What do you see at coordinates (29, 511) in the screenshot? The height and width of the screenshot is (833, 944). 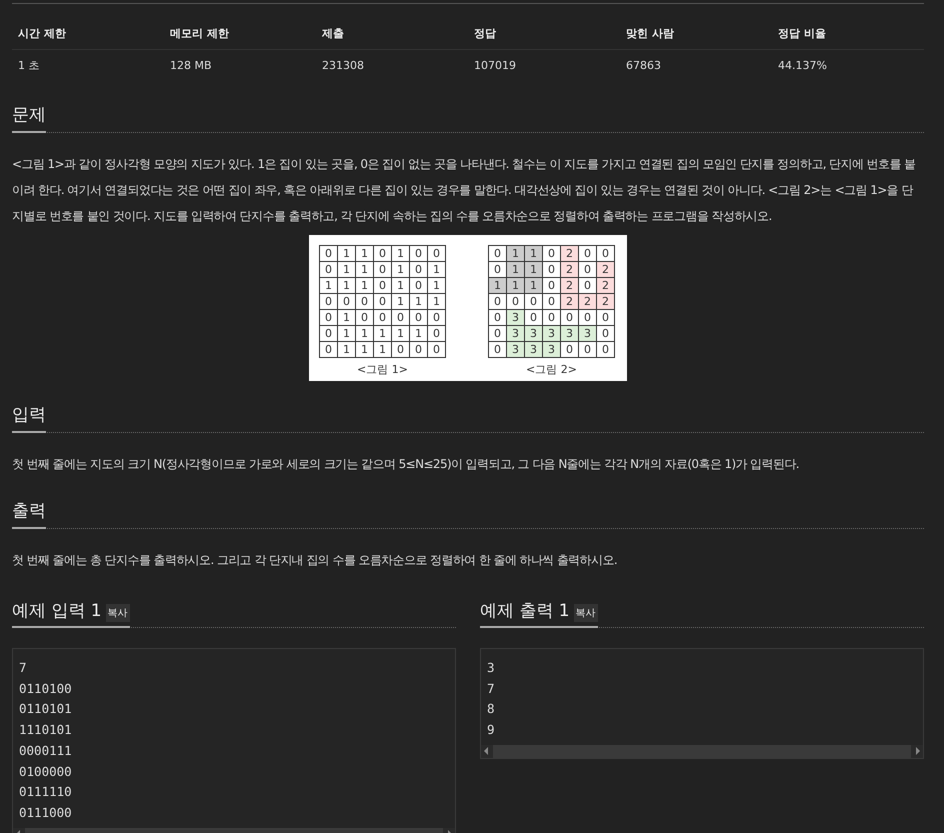 I see `section-heading: 출력` at bounding box center [29, 511].